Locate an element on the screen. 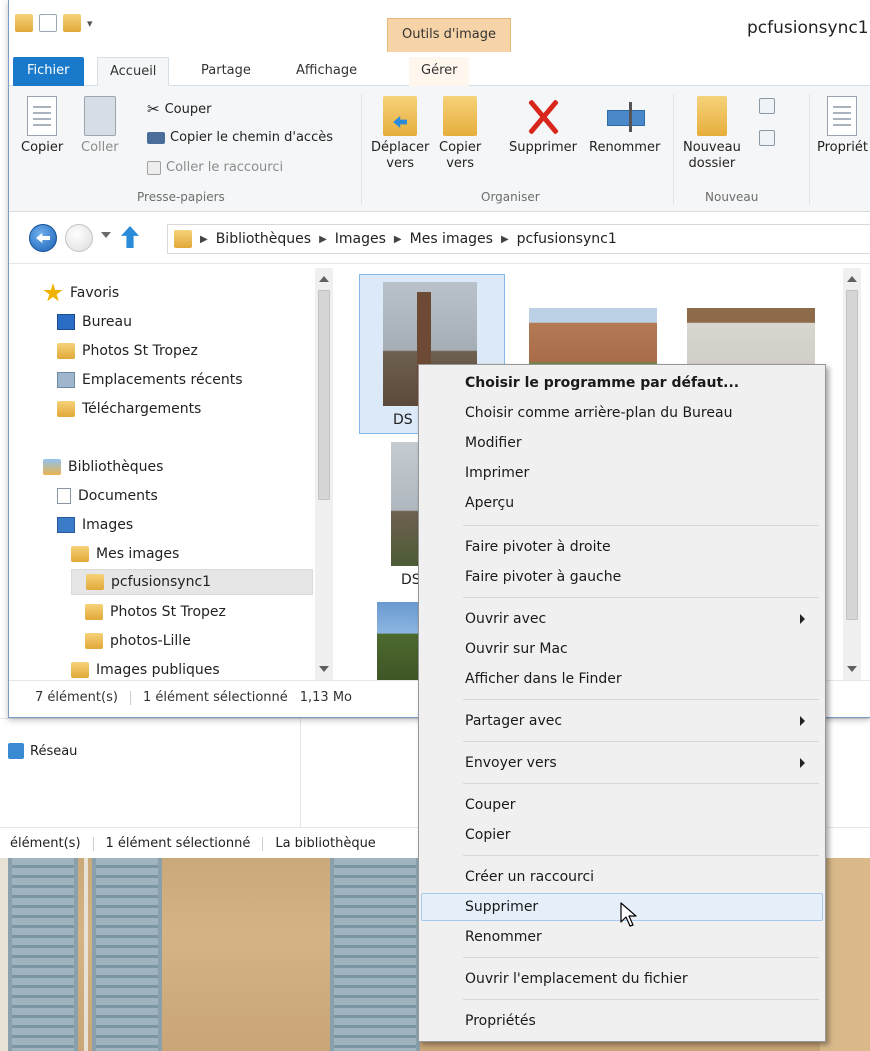 Image resolution: width=870 pixels, height=1051 pixels. copy-to-button: Copier vers is located at coordinates (460, 134).